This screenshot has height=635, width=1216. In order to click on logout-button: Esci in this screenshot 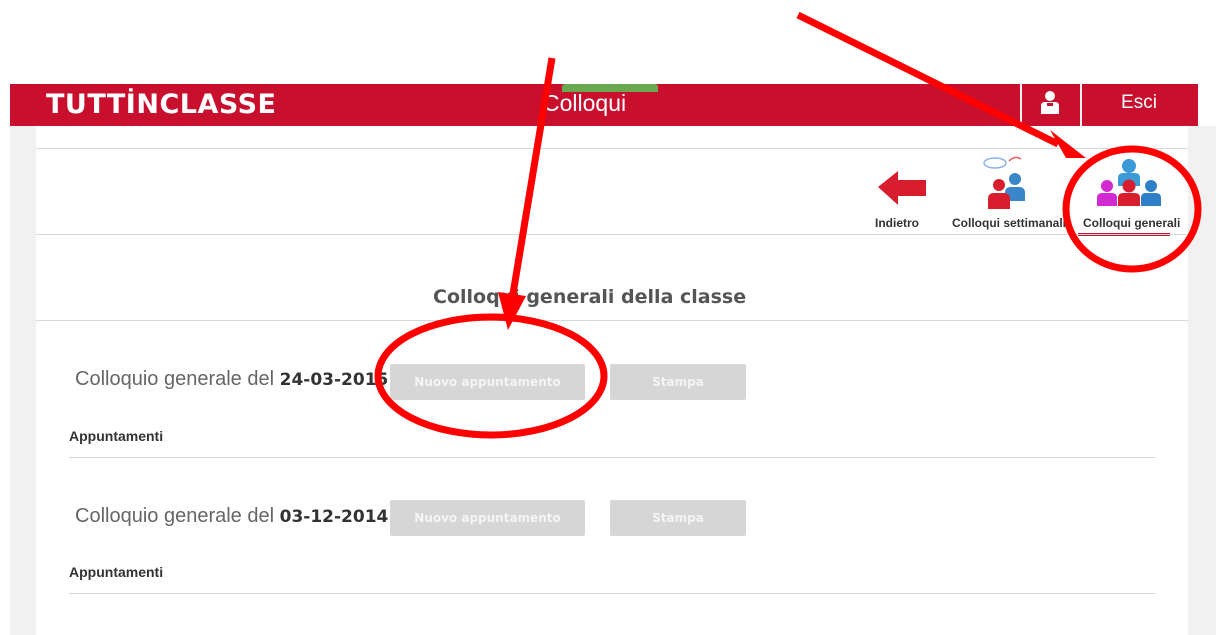, I will do `click(1139, 105)`.